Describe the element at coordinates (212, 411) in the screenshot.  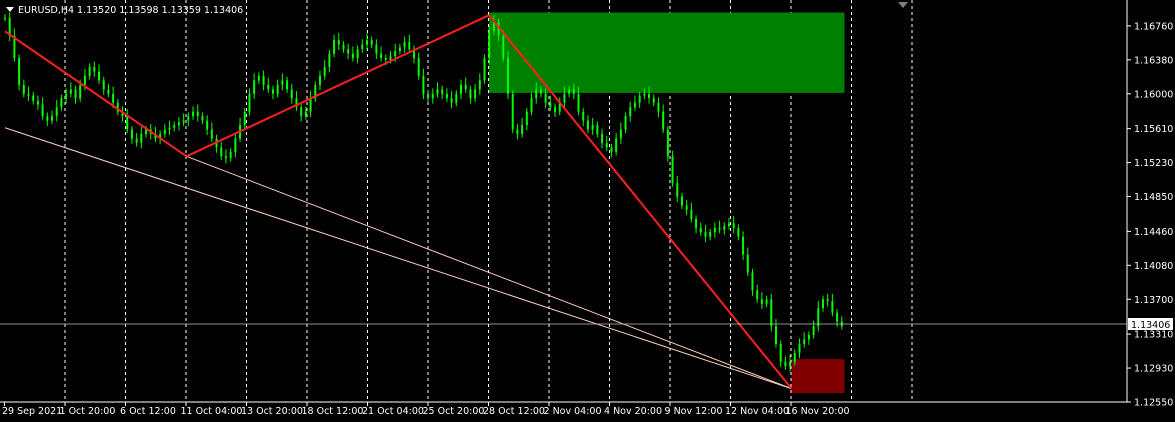
I see `x-tick-label: 11 Oct 04:00` at that location.